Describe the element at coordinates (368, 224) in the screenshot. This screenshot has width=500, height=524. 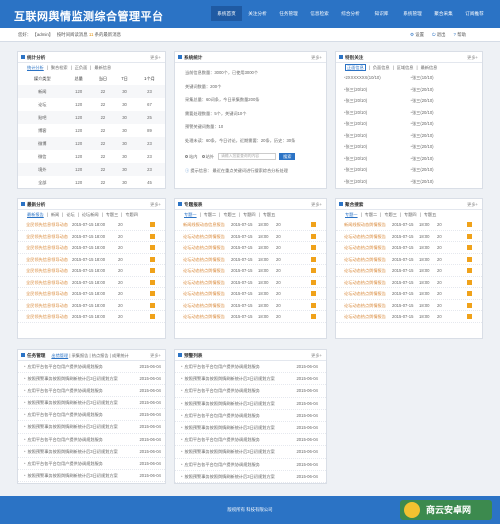
I see `item-title: 新闻线报动态舆情报告` at that location.